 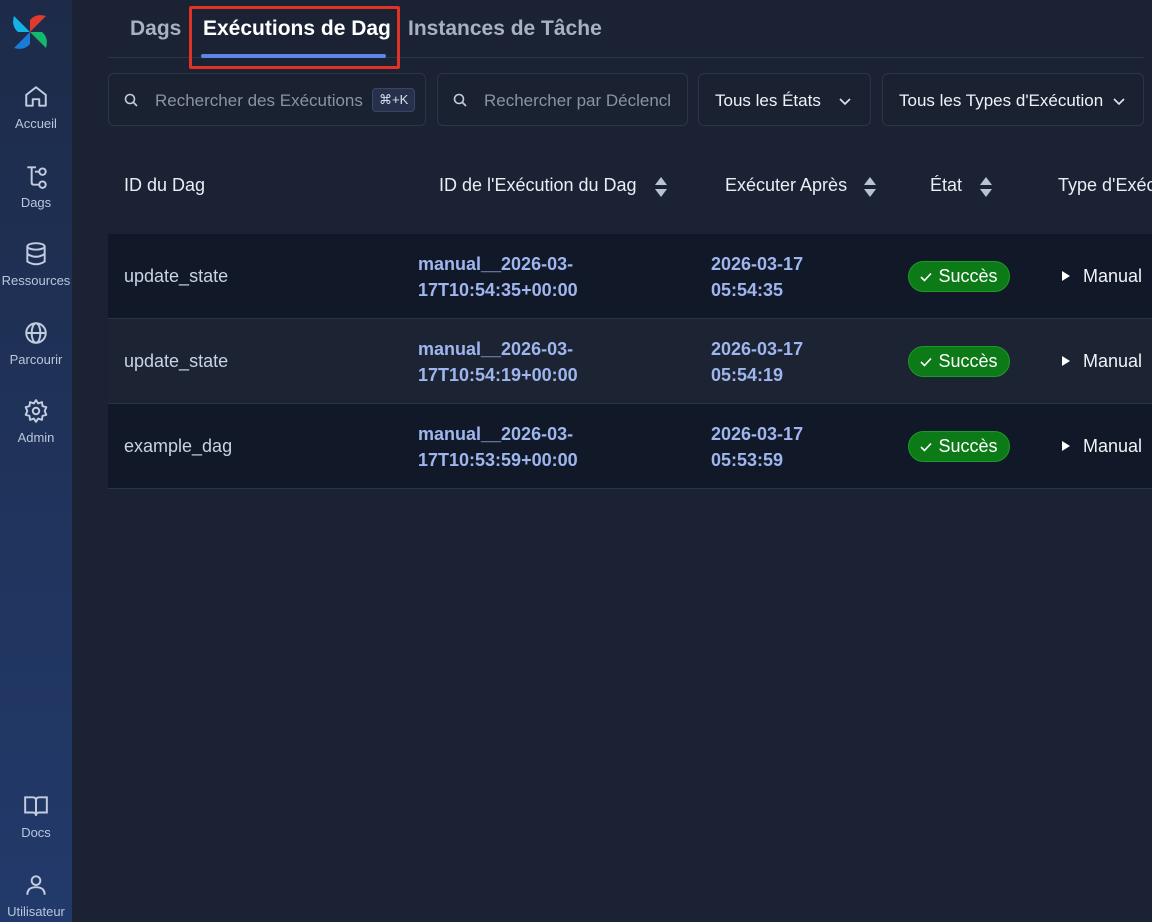 I want to click on run-id-link: manual__2026-03- 17T10:54:19+00:00, so click(x=498, y=362).